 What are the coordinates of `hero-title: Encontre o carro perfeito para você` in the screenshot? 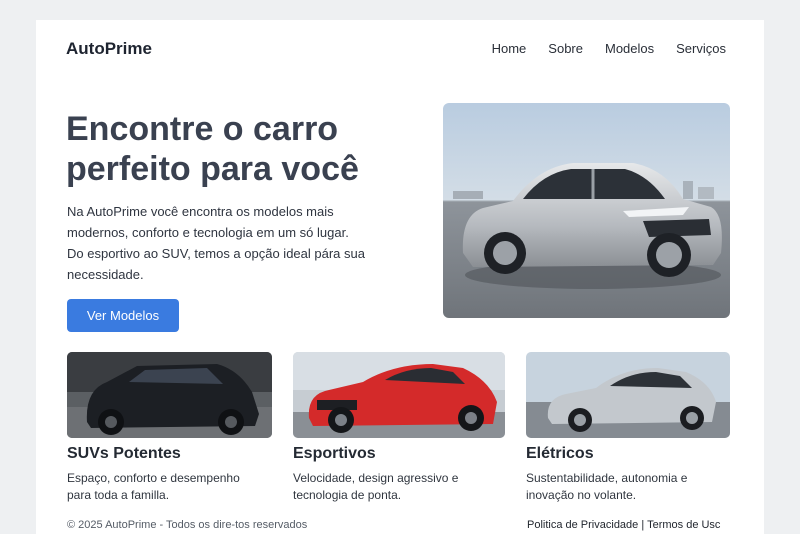 It's located at (212, 149).